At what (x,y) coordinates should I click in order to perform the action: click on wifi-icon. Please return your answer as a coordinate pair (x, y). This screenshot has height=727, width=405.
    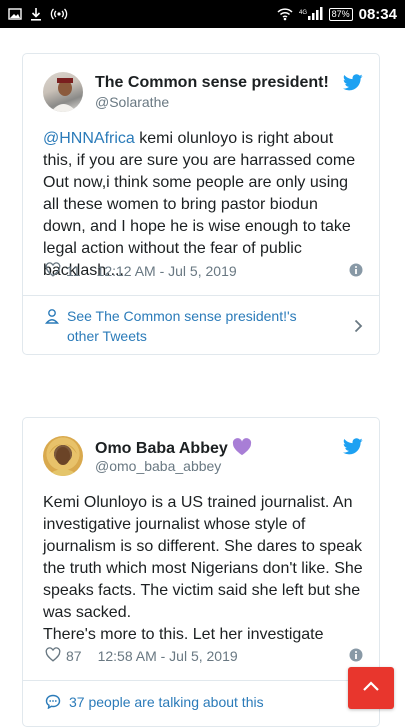
    Looking at the image, I should click on (285, 14).